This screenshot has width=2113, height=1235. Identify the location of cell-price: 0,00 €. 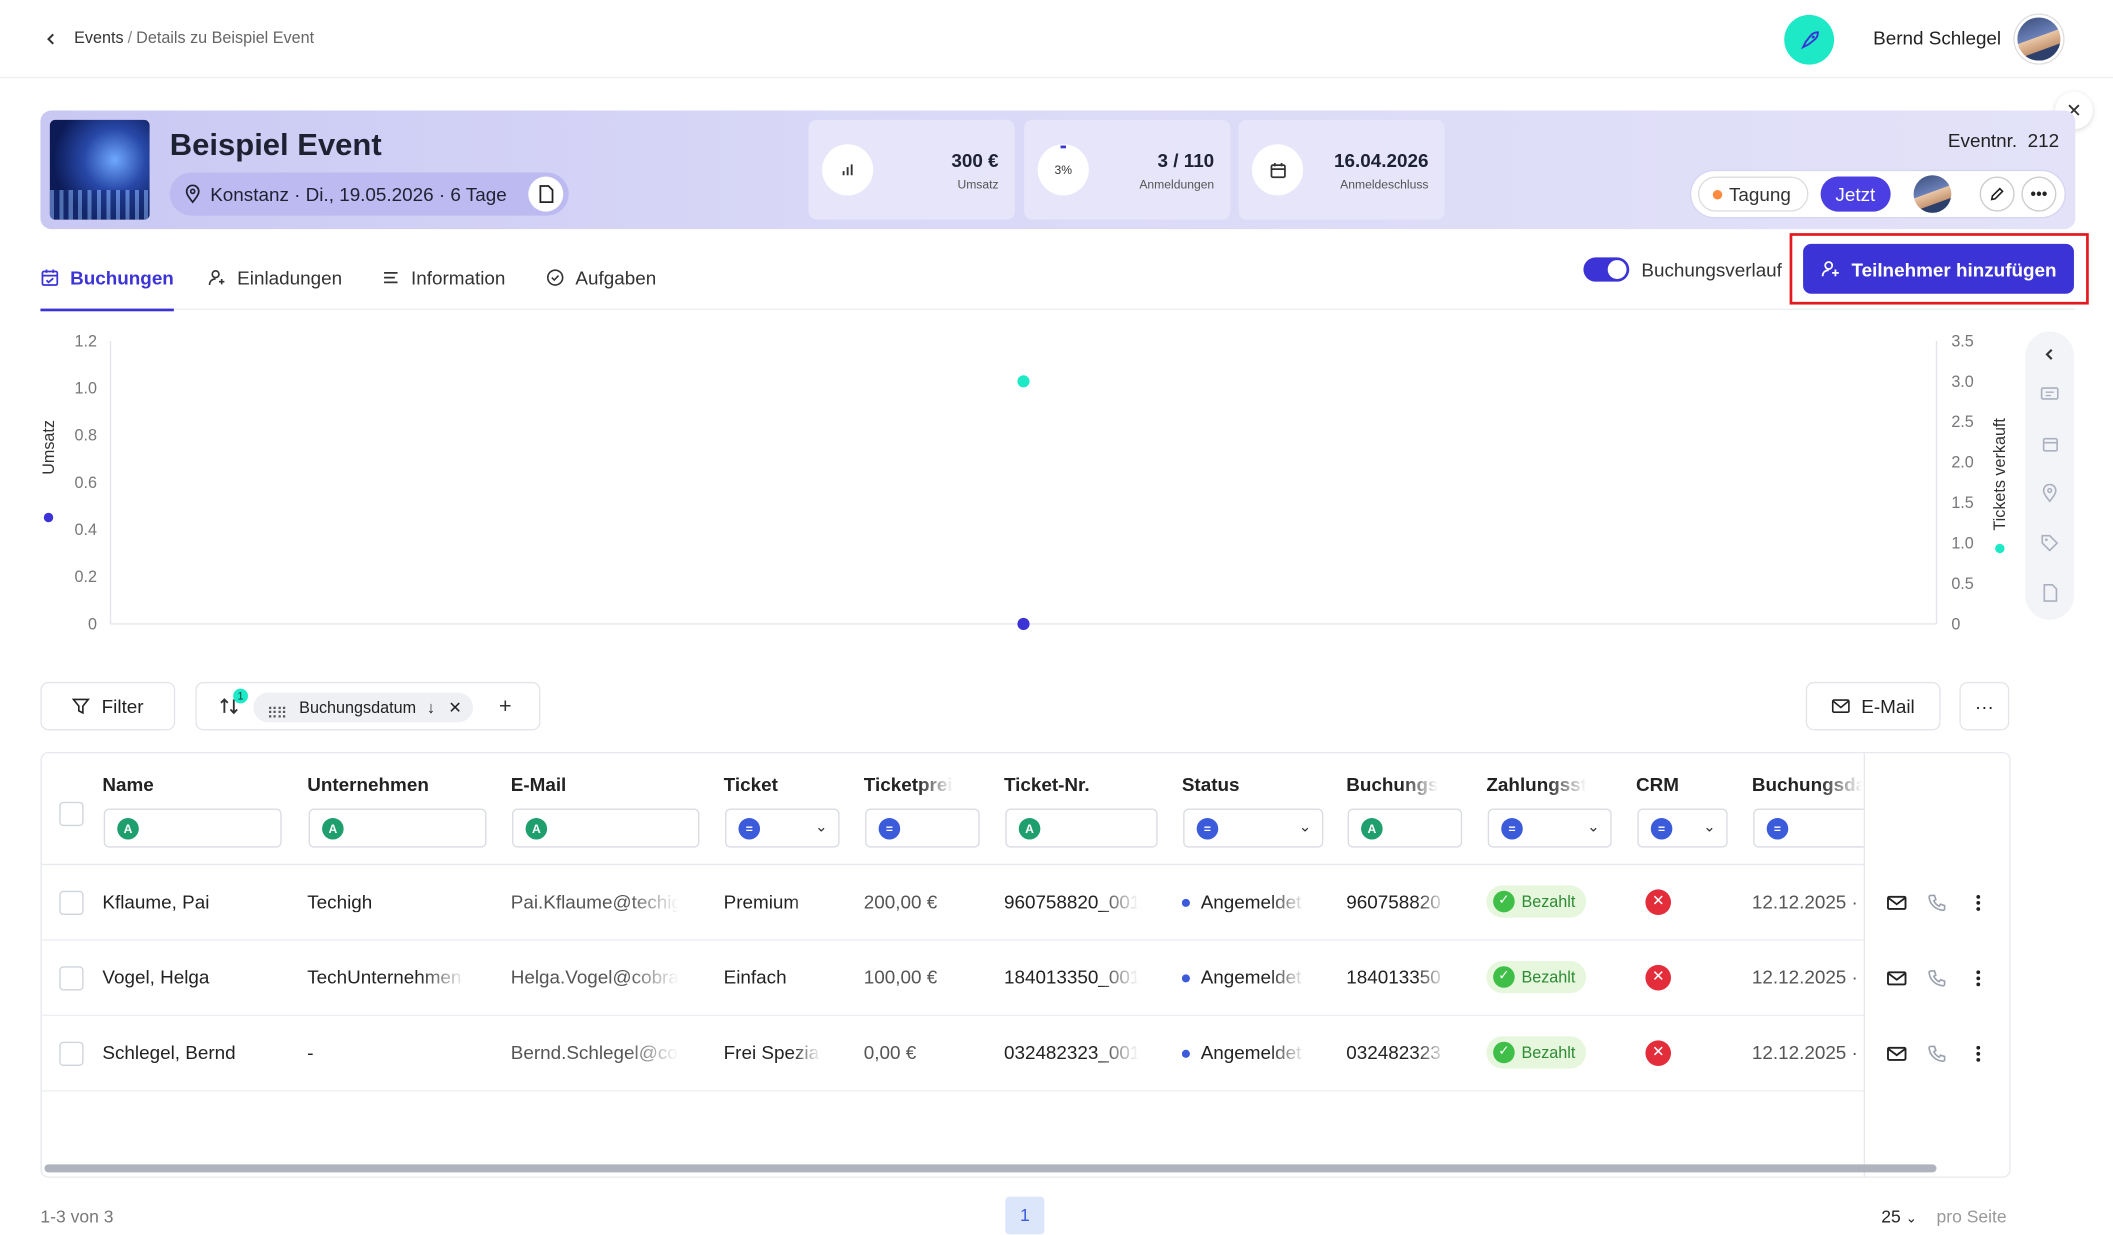
(890, 1052).